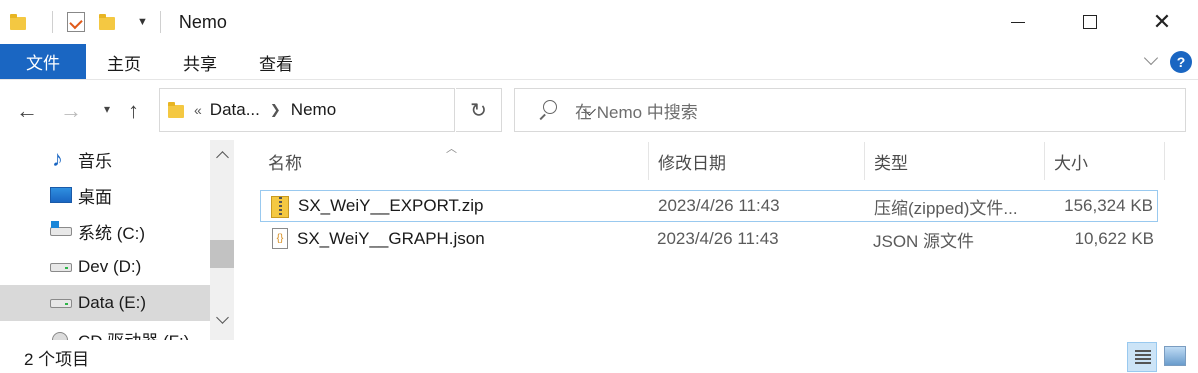  What do you see at coordinates (1108, 205) in the screenshot?
I see `file-size: 156,324 KB` at bounding box center [1108, 205].